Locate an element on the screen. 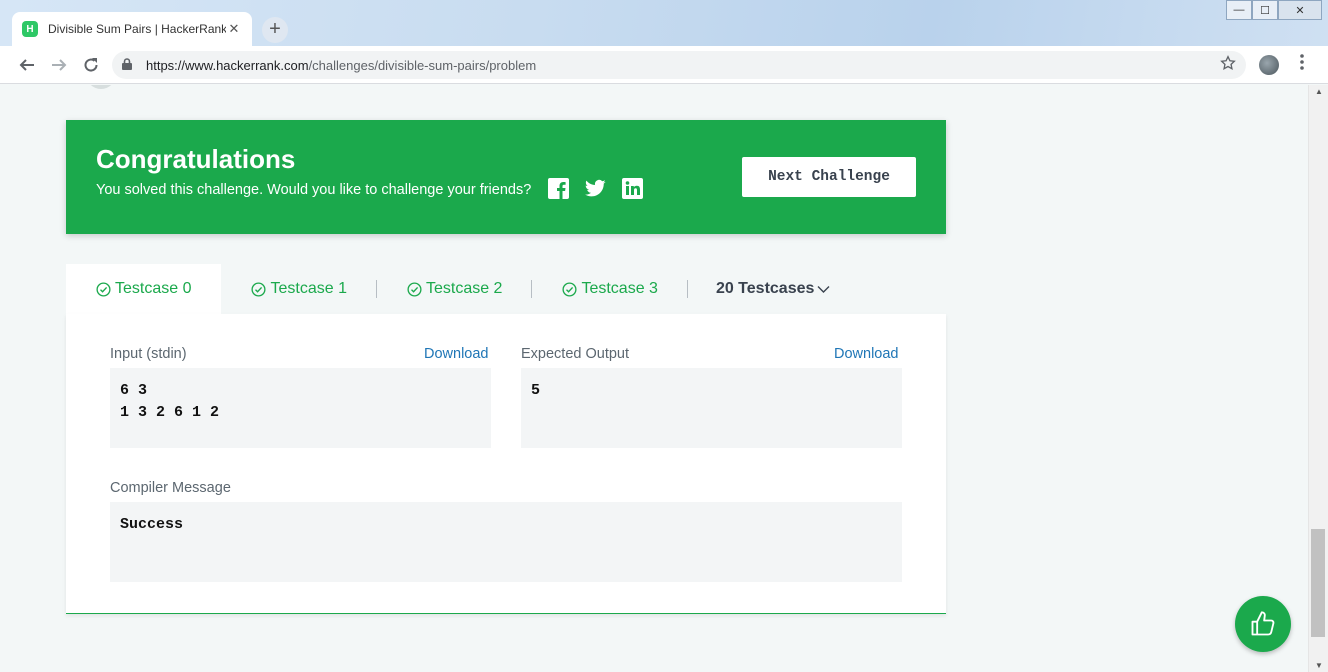 The image size is (1328, 672). facebook-icon is located at coordinates (558, 188).